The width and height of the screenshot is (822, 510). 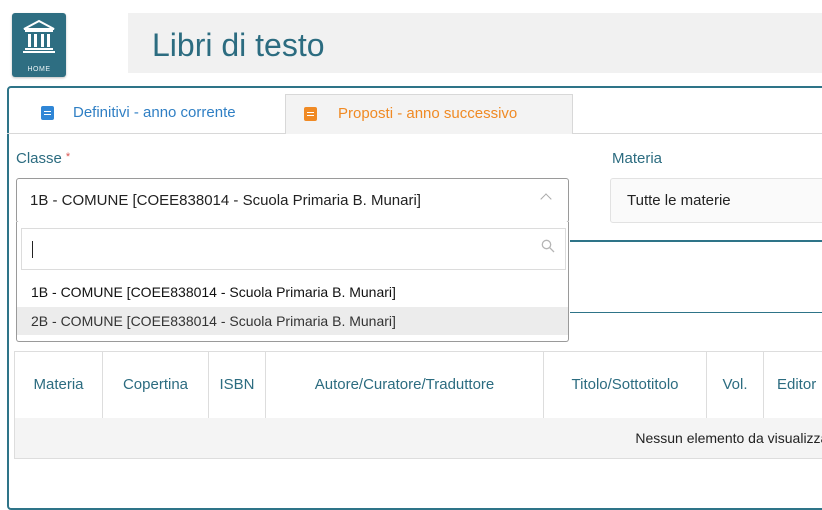 What do you see at coordinates (405, 385) in the screenshot?
I see `column-header-autore: Autore/Curatore/Traduttore` at bounding box center [405, 385].